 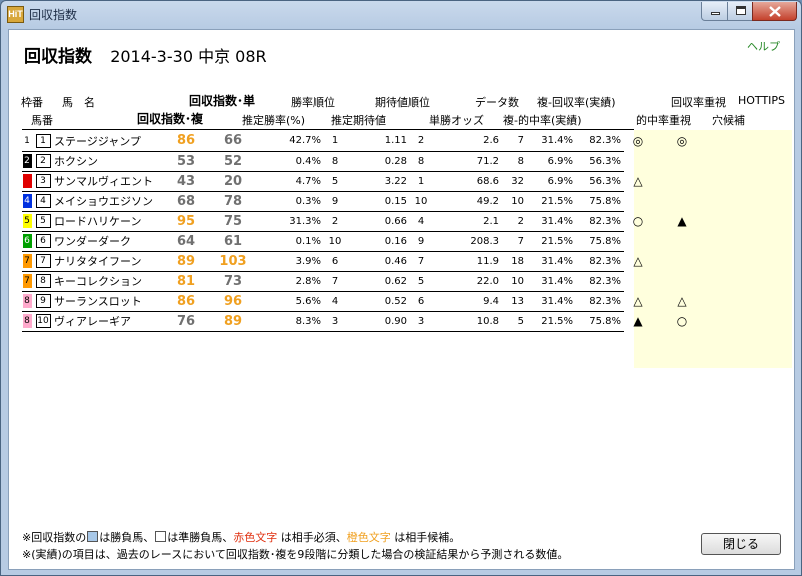 I want to click on race-date: 2014-3-30, so click(x=151, y=56).